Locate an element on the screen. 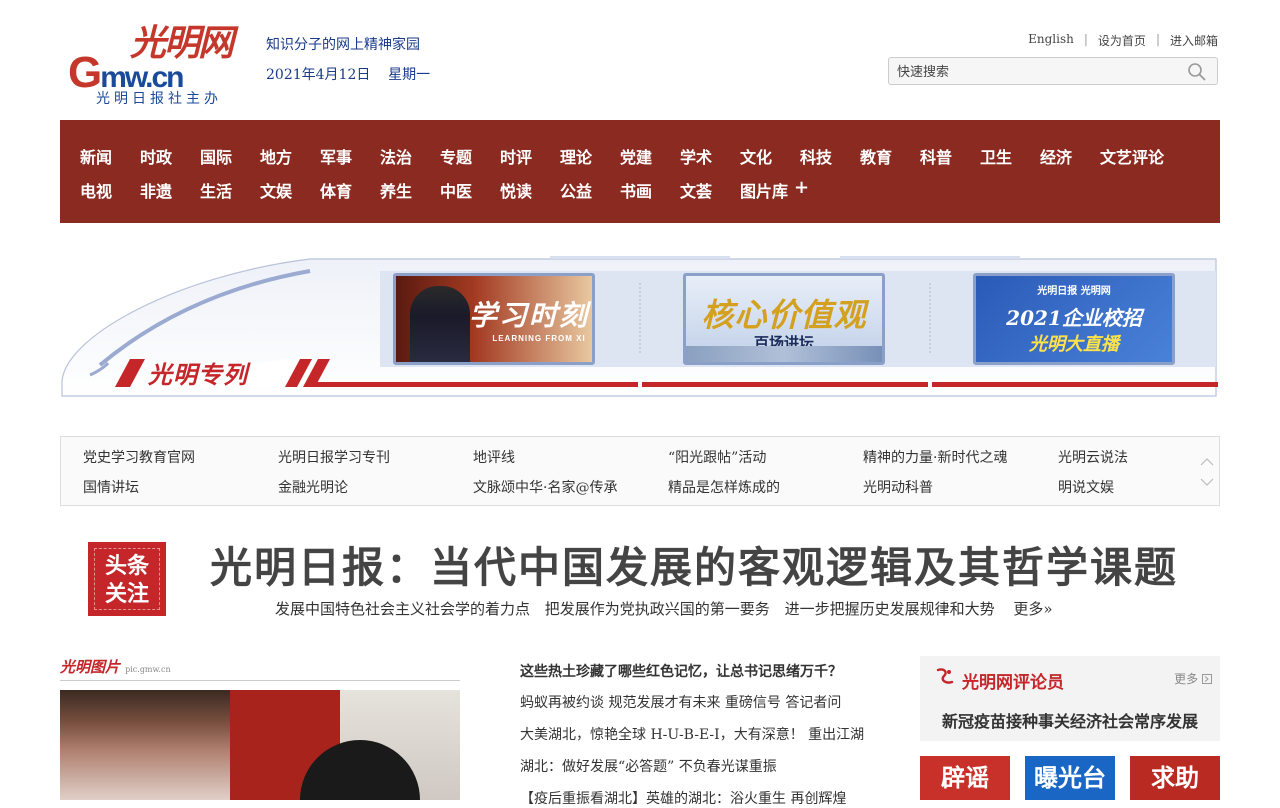 The height and width of the screenshot is (808, 1280). commentator-headline: 新冠疫苗接种事关经济社会常序发展 is located at coordinates (1070, 720).